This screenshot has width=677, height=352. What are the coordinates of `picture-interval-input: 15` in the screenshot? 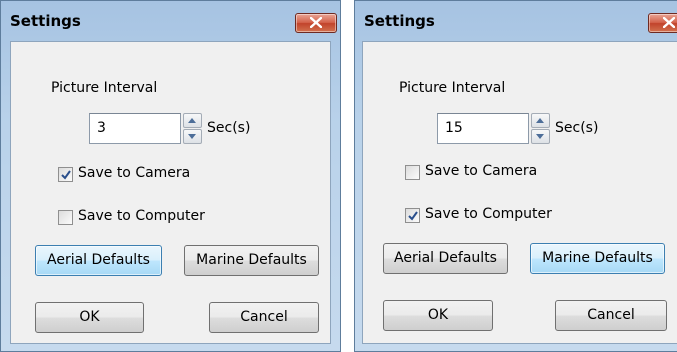 It's located at (483, 128).